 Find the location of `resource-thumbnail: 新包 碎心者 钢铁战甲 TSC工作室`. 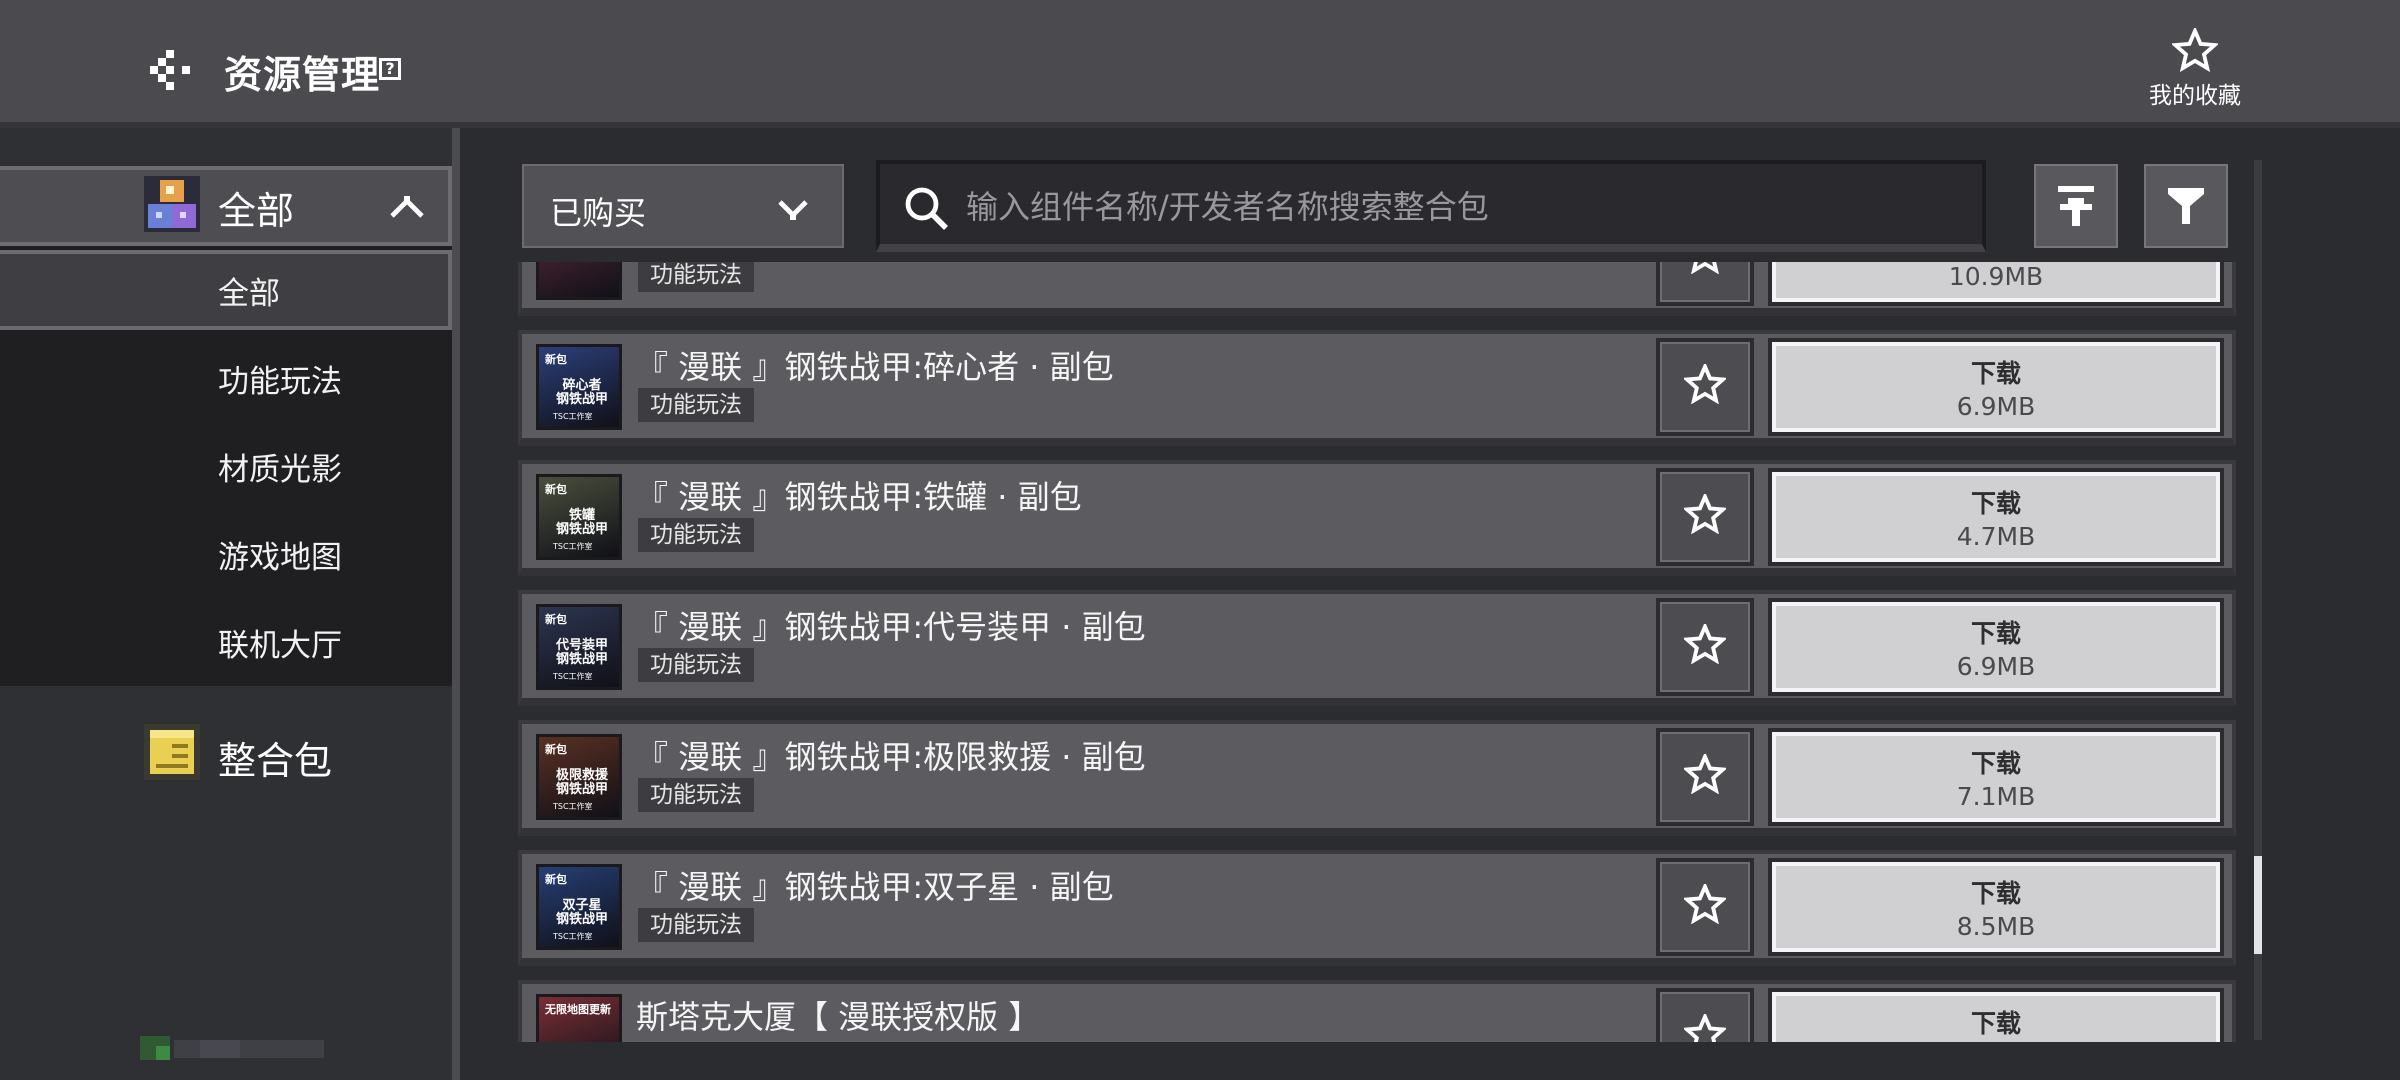

resource-thumbnail: 新包 碎心者 钢铁战甲 TSC工作室 is located at coordinates (579, 387).